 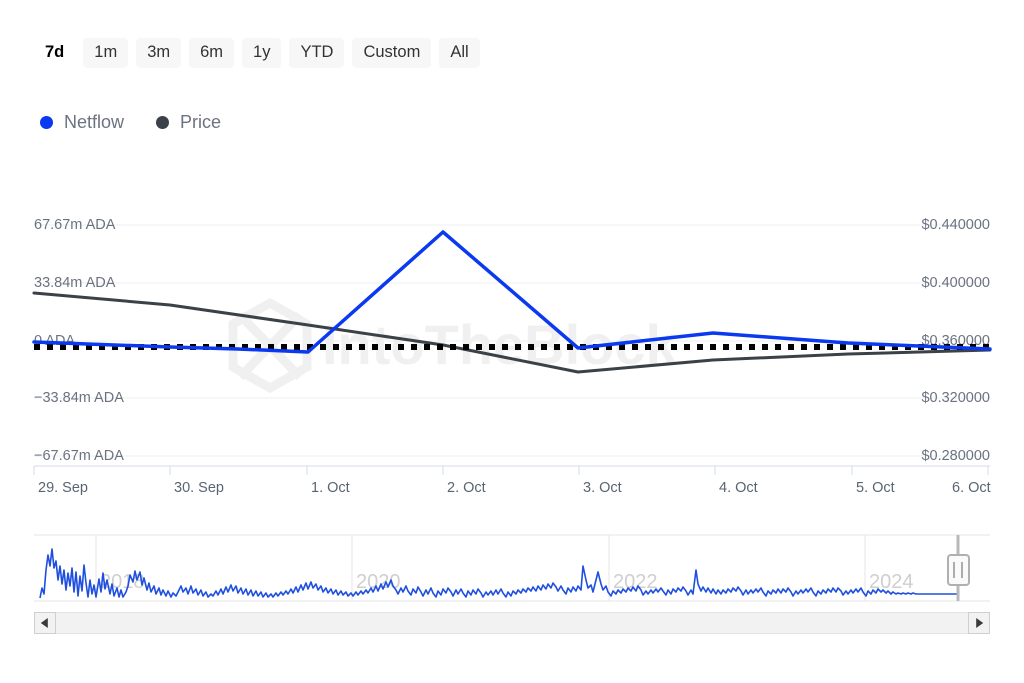 What do you see at coordinates (75, 283) in the screenshot?
I see `left-axis-tick-1: 33.84m ADA` at bounding box center [75, 283].